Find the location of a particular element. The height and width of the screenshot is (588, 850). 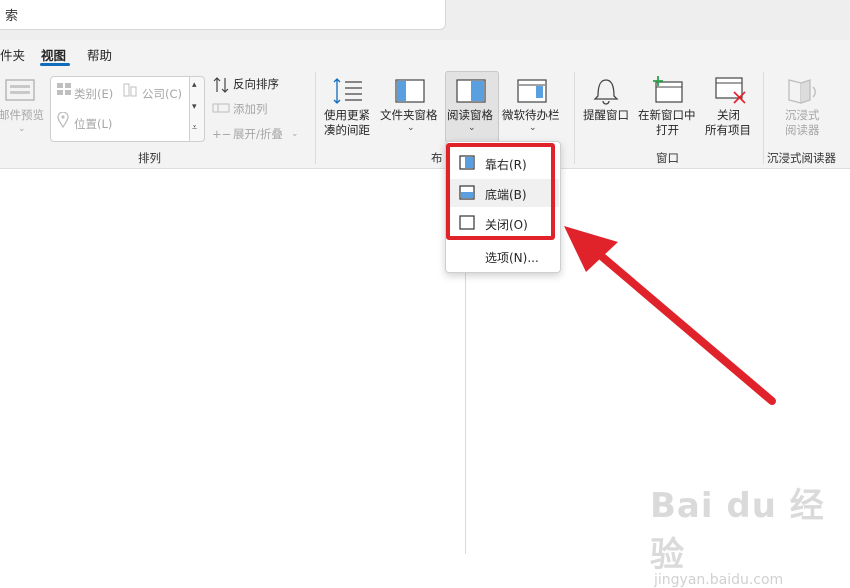

watermark: Bai du 经验 jingyan.baidu.com is located at coordinates (750, 533).